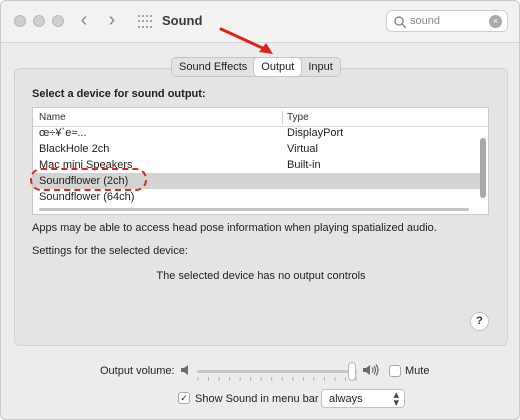 The height and width of the screenshot is (420, 520). Describe the element at coordinates (39, 21) in the screenshot. I see `minimize-window-button` at that location.